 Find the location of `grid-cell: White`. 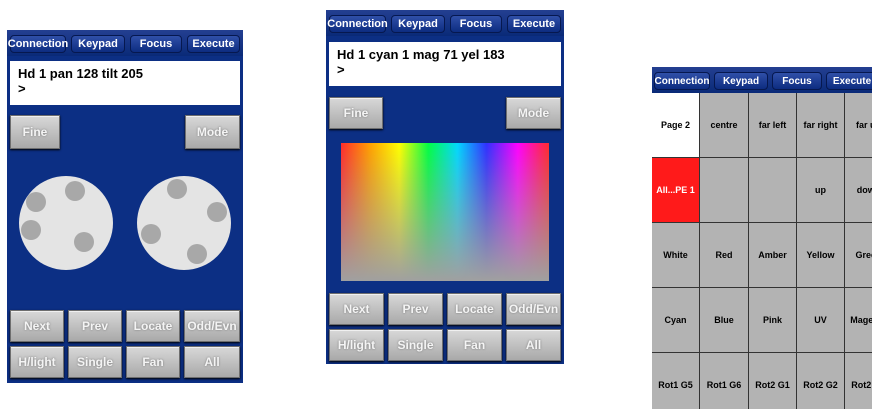

grid-cell: White is located at coordinates (675, 255).